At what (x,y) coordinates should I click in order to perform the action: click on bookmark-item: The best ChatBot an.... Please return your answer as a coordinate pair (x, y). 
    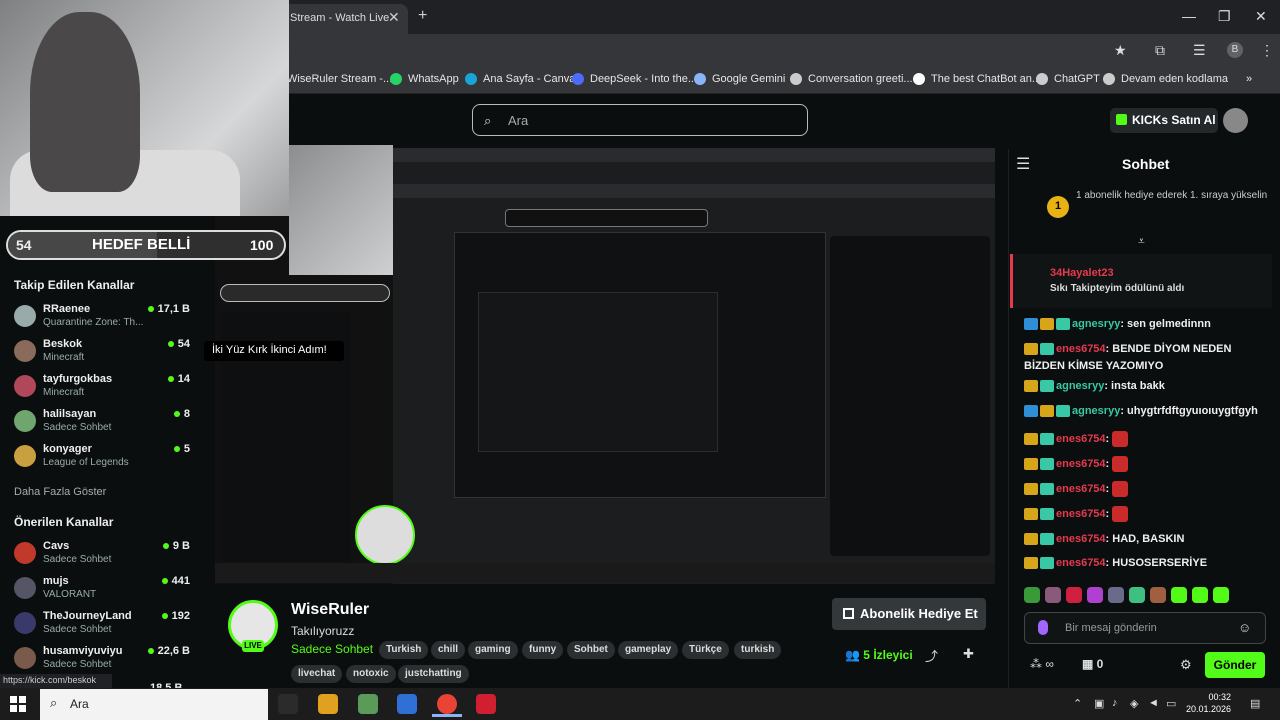
    Looking at the image, I should click on (977, 79).